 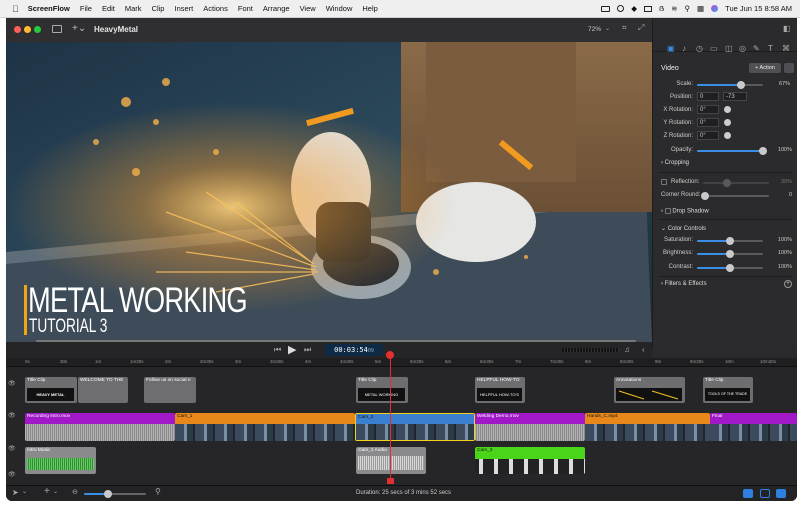 What do you see at coordinates (730, 85) in the screenshot?
I see `scale-slider` at bounding box center [730, 85].